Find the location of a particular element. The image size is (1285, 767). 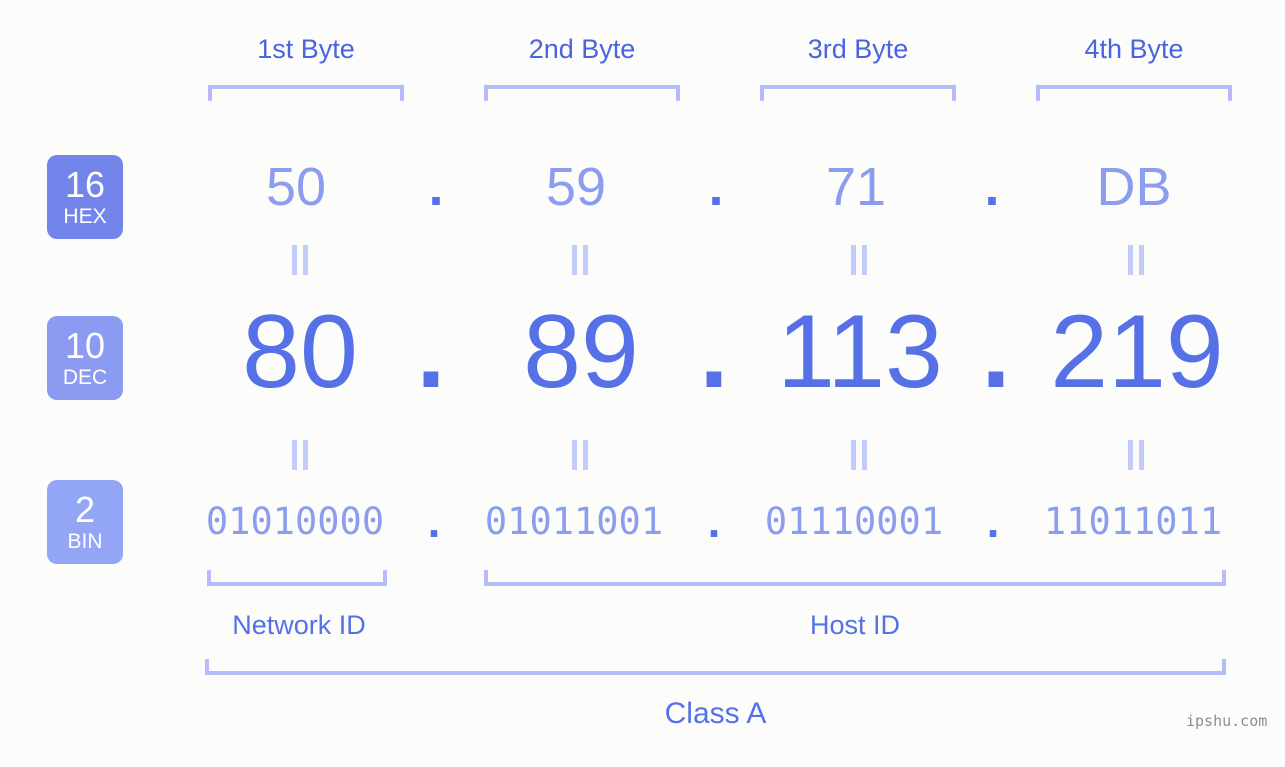

class-label: Class A is located at coordinates (715, 713).